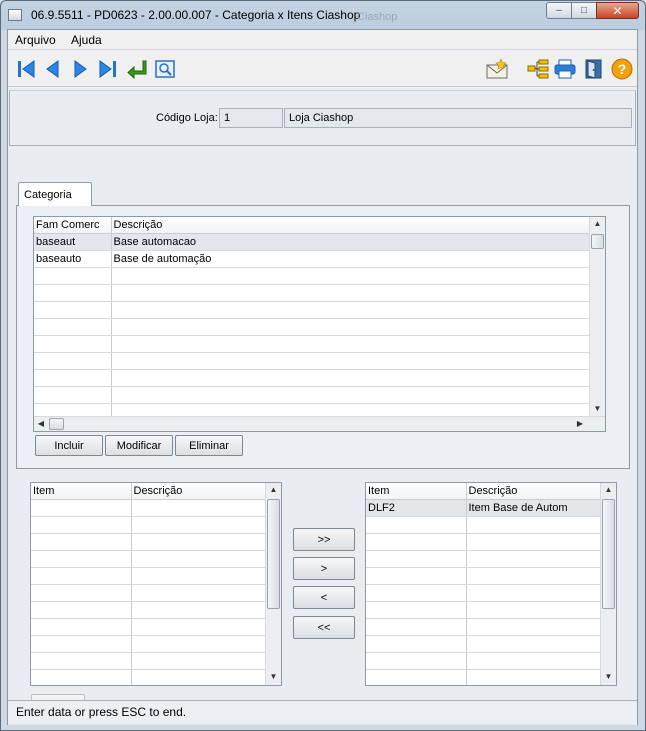 This screenshot has width=646, height=731. I want to click on eliminar-button: Eliminar, so click(209, 445).